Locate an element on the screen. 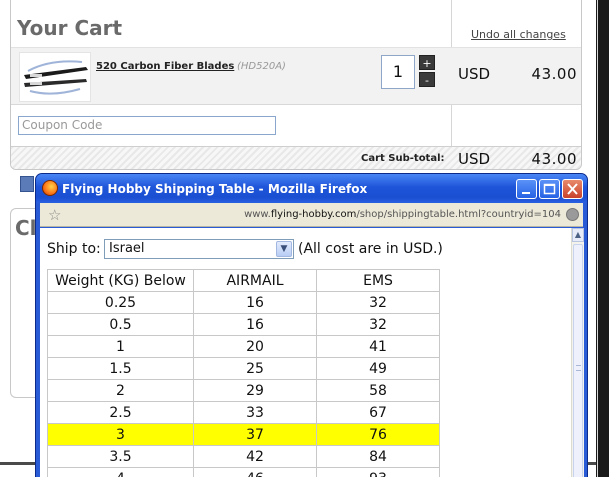  scroll-up-icon: ▲ is located at coordinates (578, 235).